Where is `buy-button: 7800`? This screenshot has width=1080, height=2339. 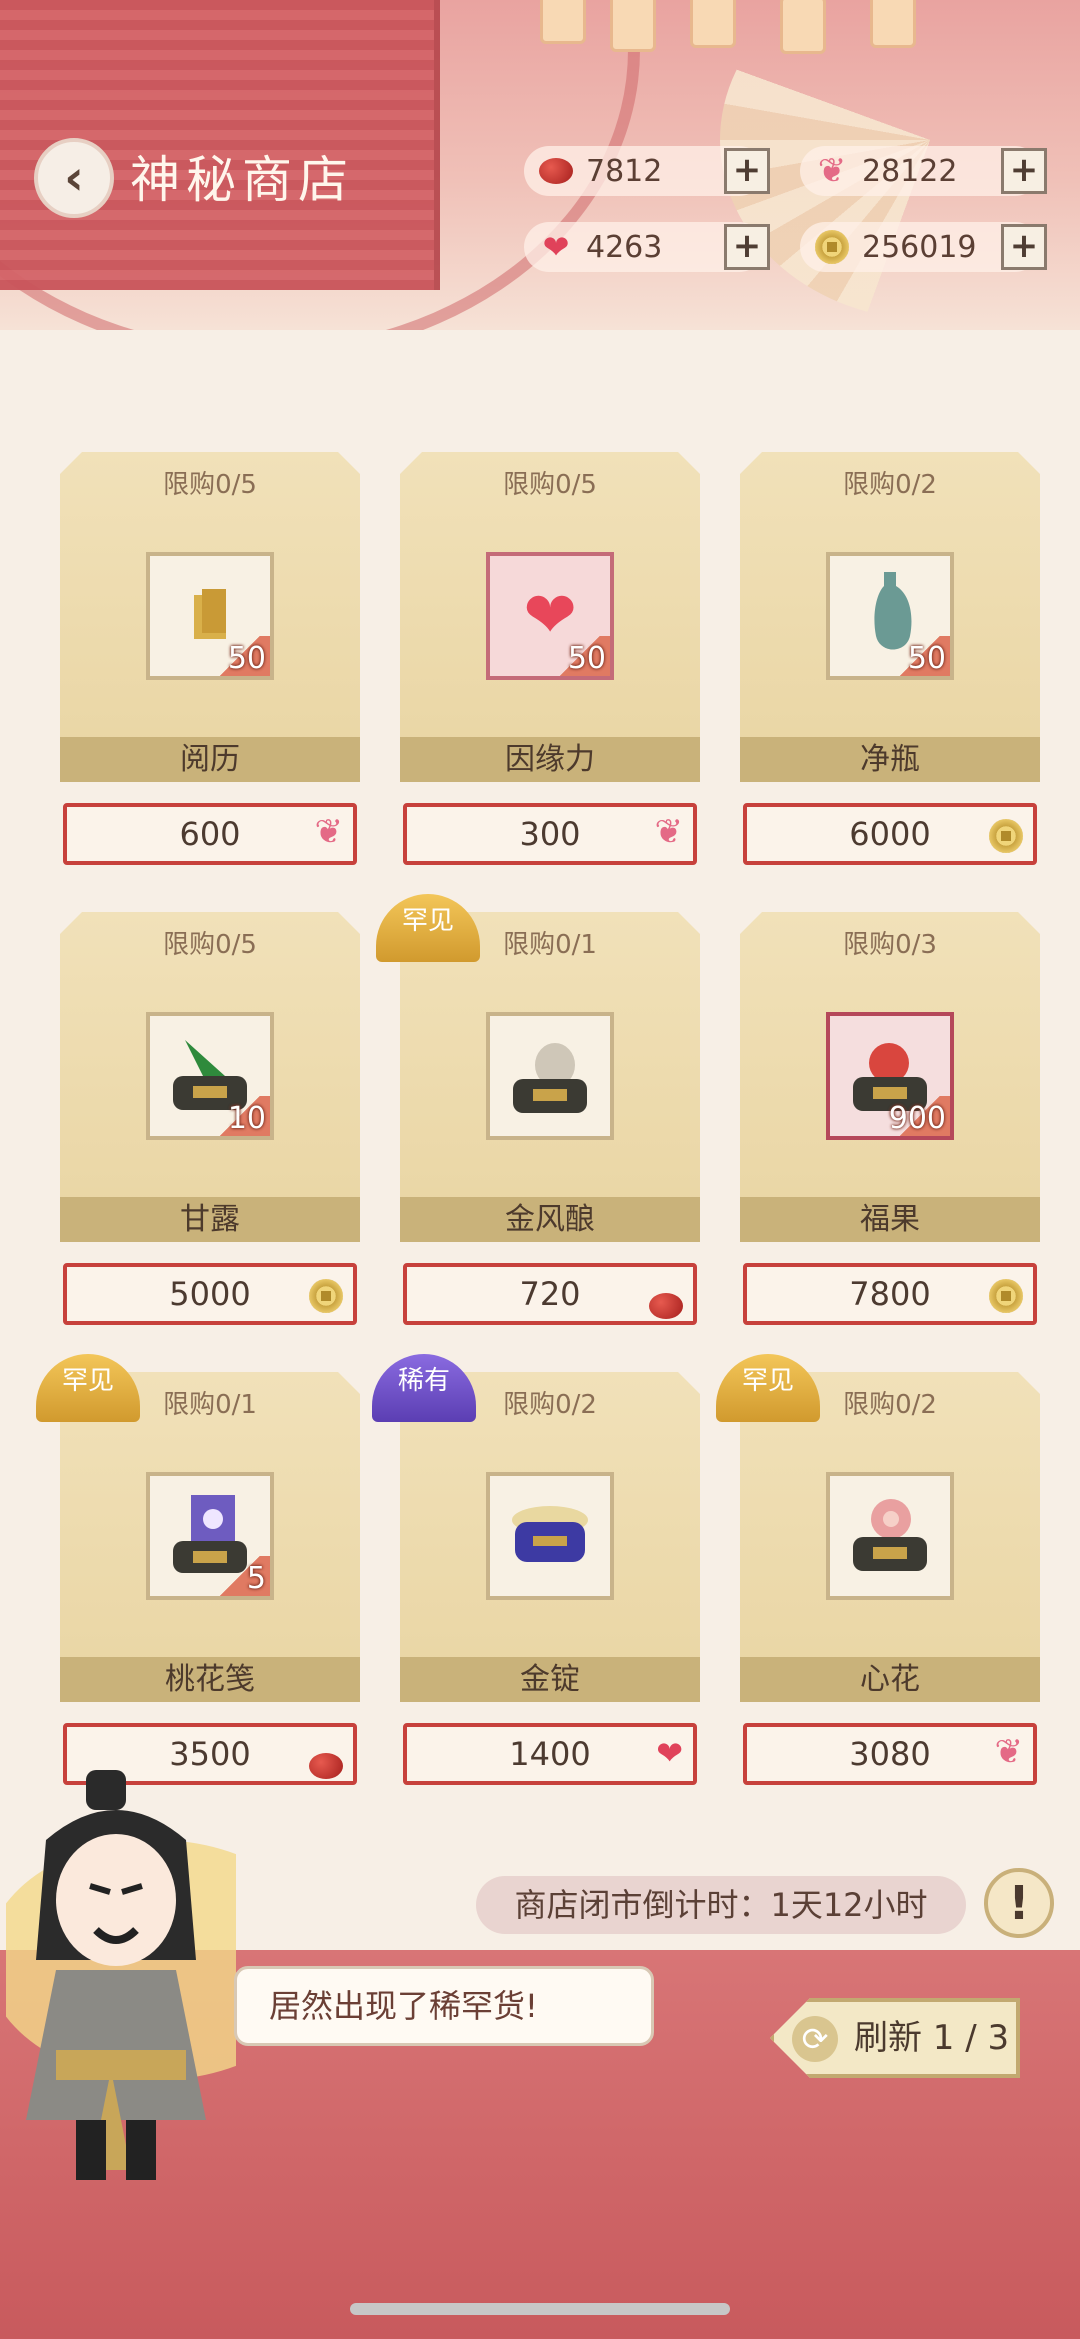
buy-button: 7800 is located at coordinates (890, 1294).